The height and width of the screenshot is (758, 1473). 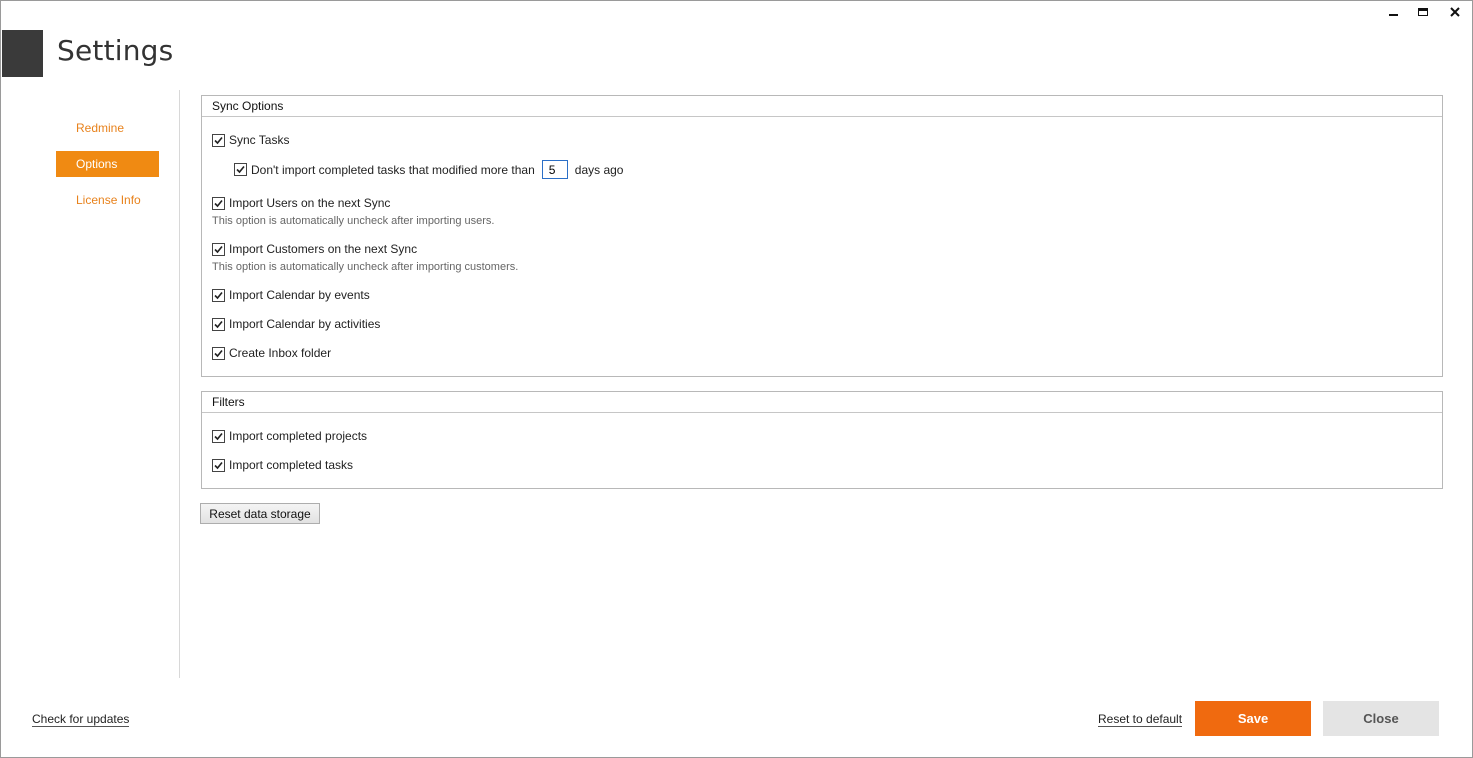 What do you see at coordinates (218, 295) in the screenshot?
I see `import-calendar-events-checkbox` at bounding box center [218, 295].